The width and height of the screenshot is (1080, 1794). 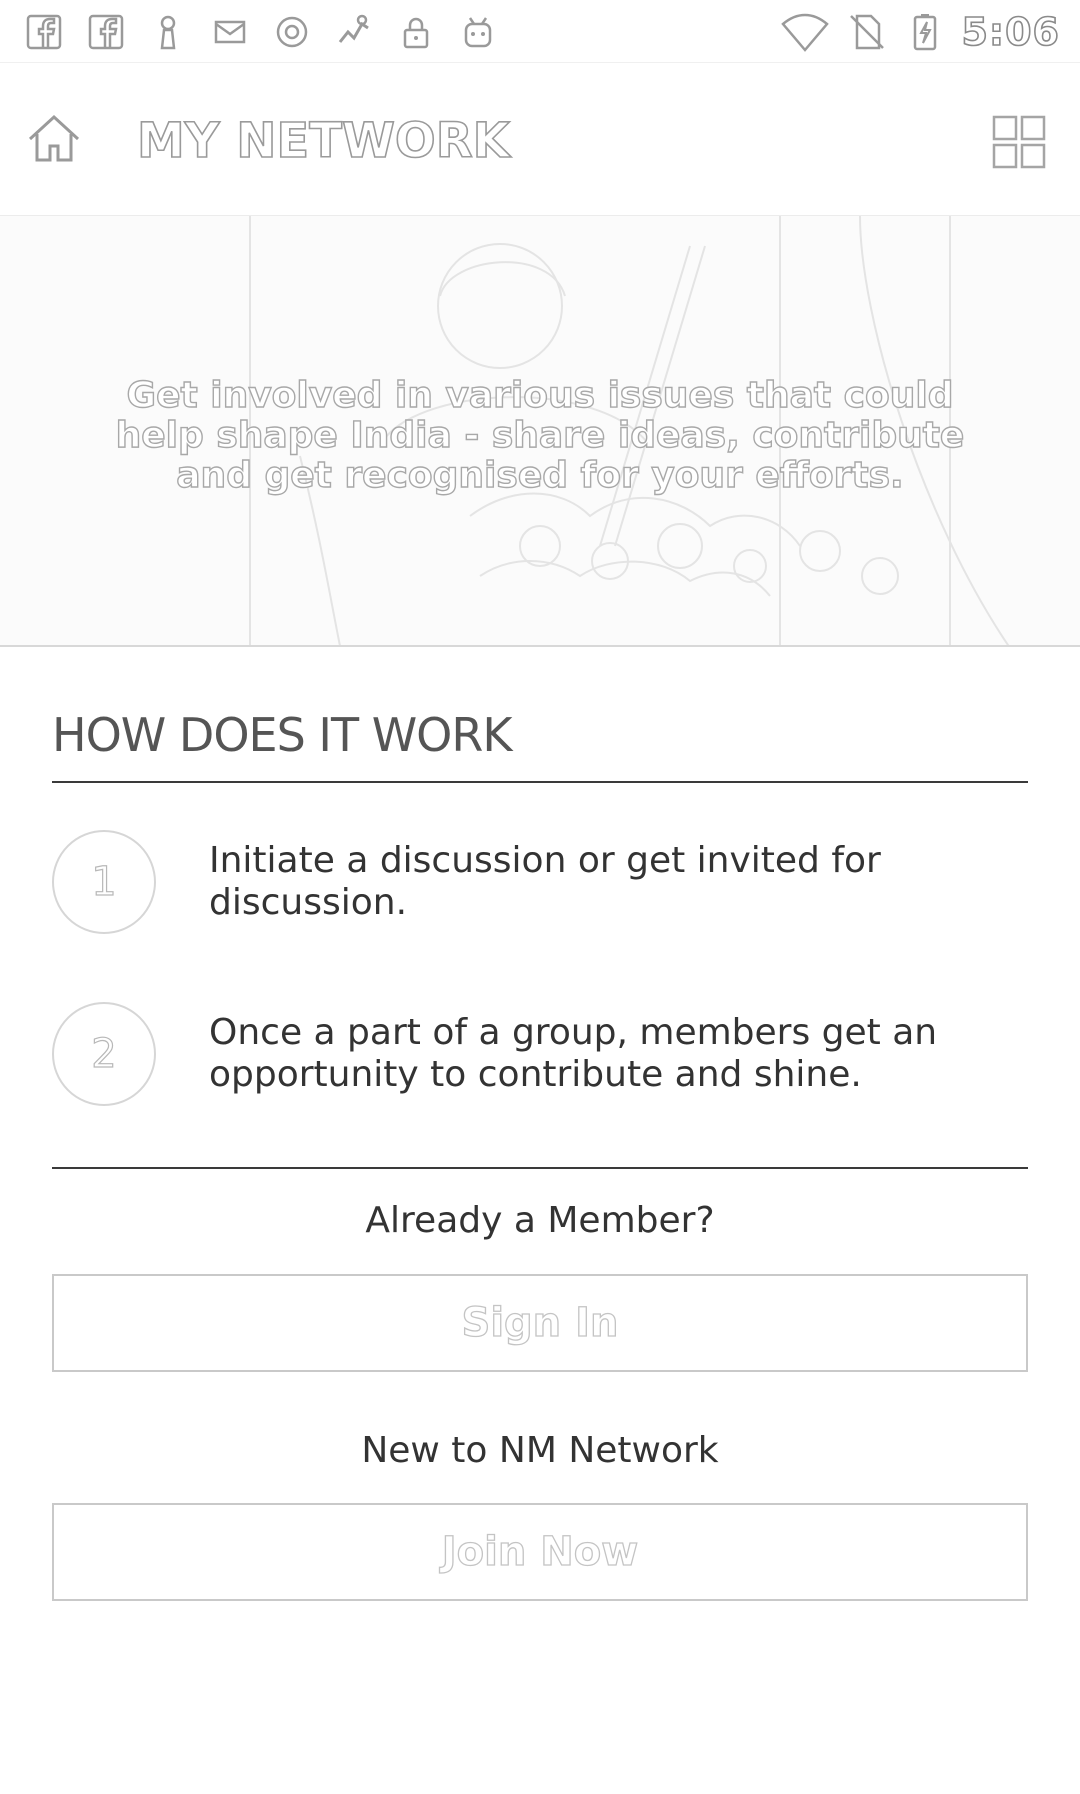 What do you see at coordinates (540, 1552) in the screenshot?
I see `join-now-button: Join Now` at bounding box center [540, 1552].